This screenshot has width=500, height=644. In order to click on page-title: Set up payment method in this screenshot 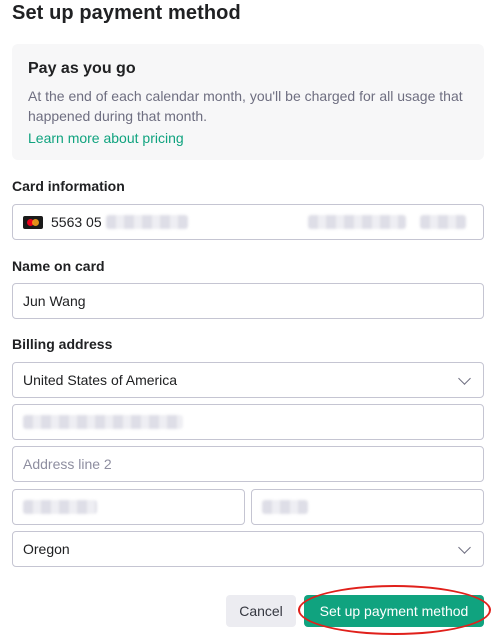, I will do `click(126, 13)`.